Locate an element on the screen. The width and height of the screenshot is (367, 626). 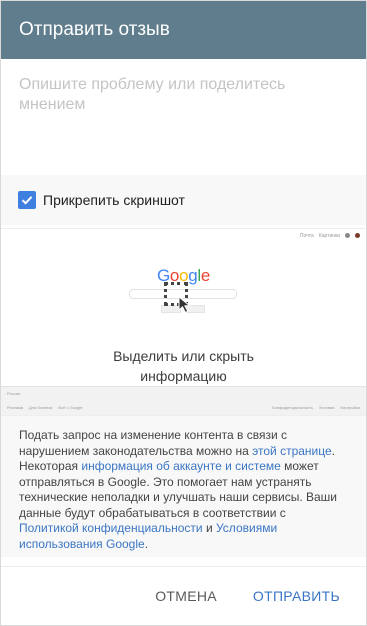
attach-screenshot-checkbox is located at coordinates (27, 200).